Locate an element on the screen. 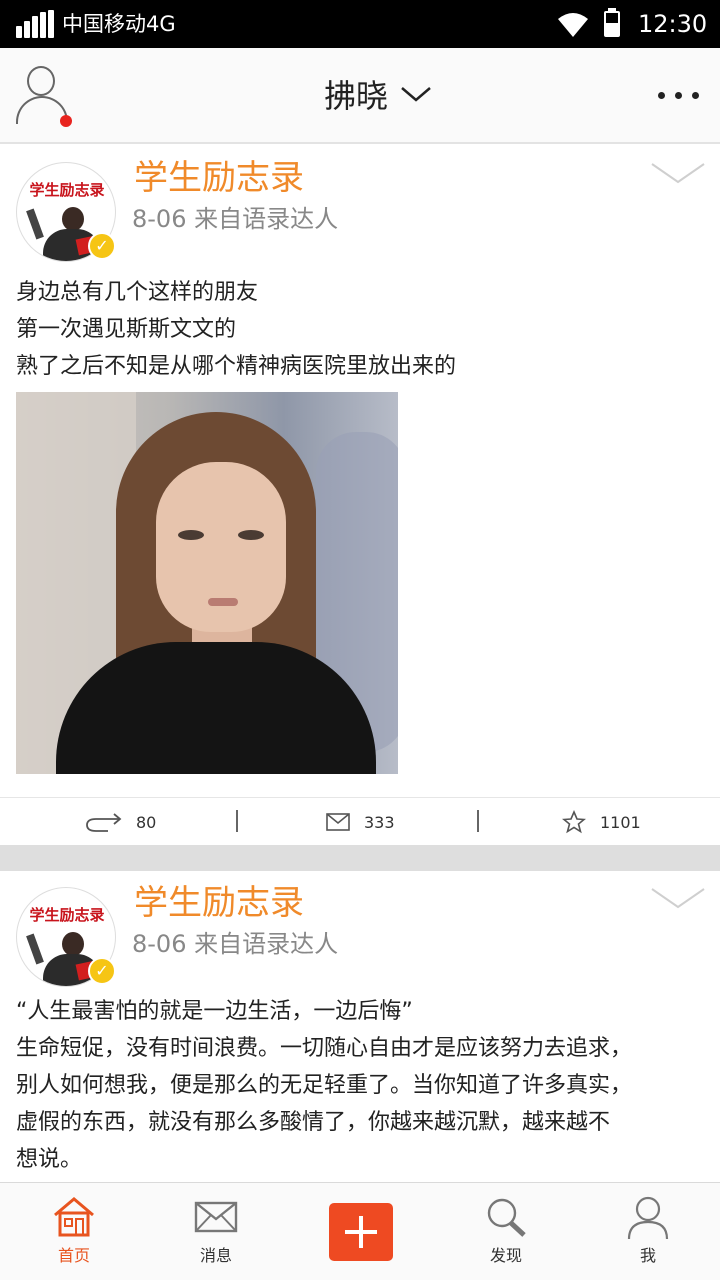 This screenshot has height=1280, width=720. notification-dot is located at coordinates (66, 121).